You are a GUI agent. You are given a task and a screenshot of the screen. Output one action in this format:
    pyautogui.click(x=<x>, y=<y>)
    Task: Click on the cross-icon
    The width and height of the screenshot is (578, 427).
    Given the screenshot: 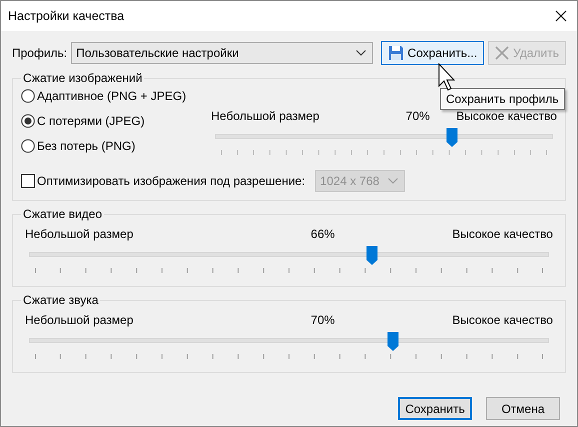 What is the action you would take?
    pyautogui.click(x=502, y=53)
    